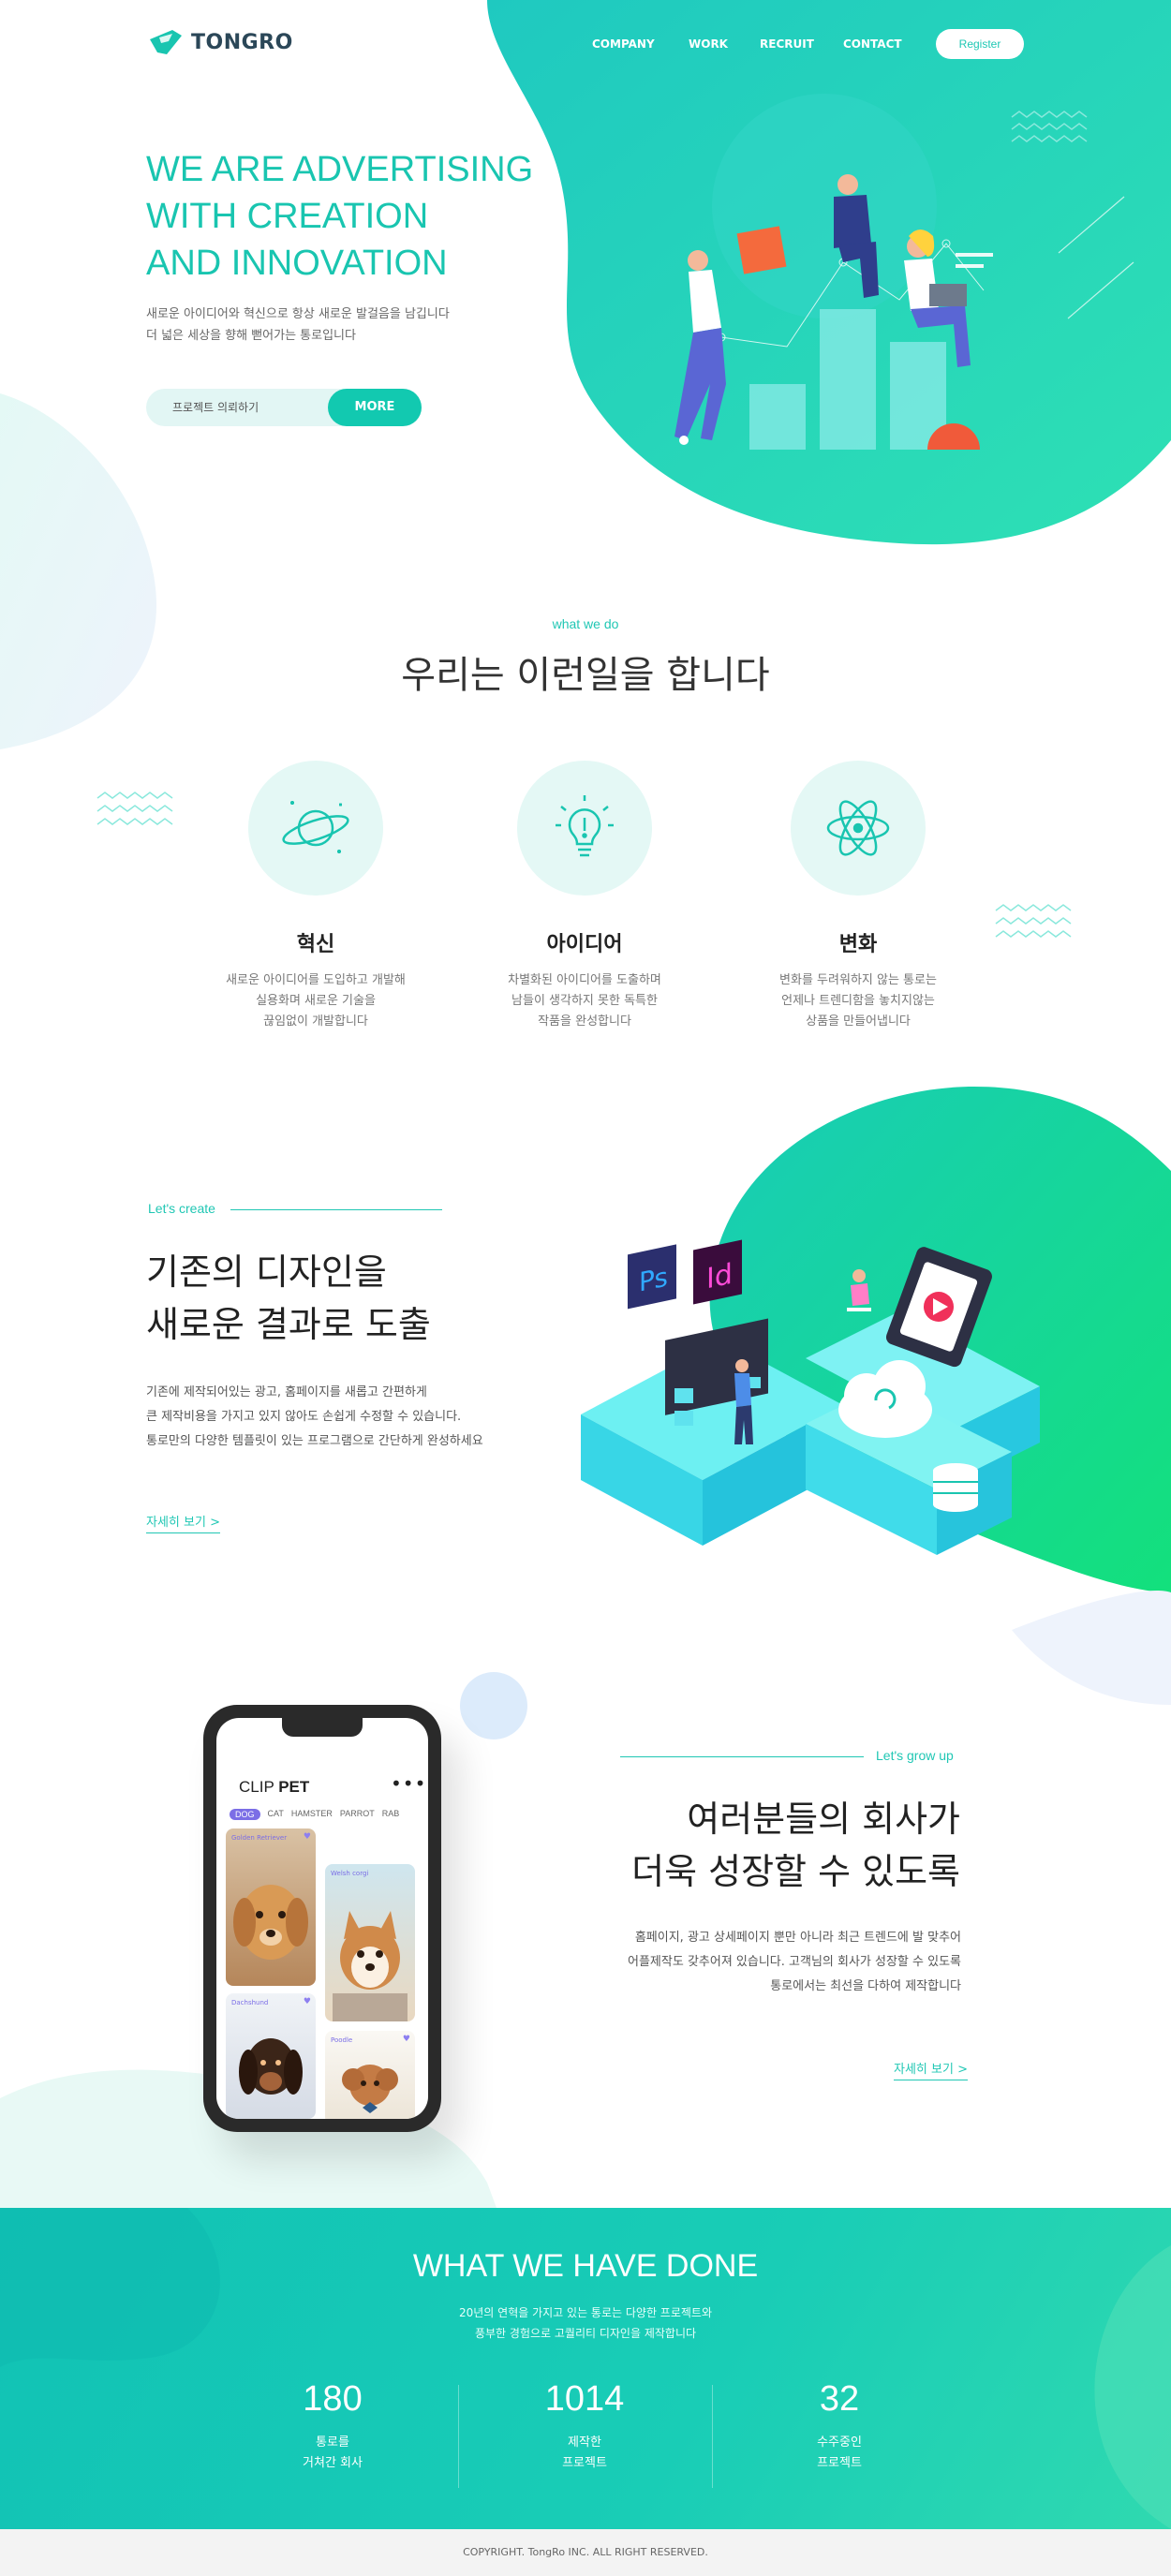  Describe the element at coordinates (719, 1277) in the screenshot. I see `svg-text: Id` at that location.